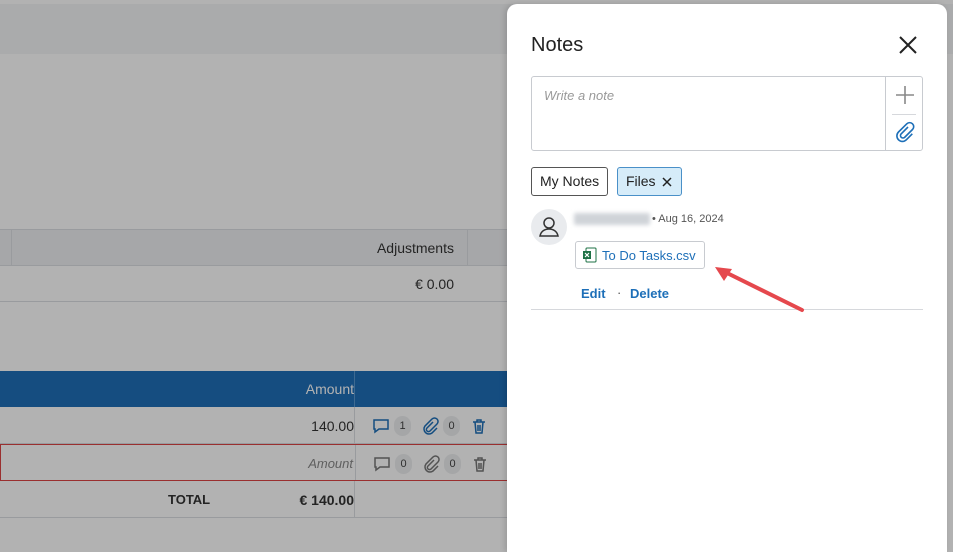 This screenshot has width=953, height=552. I want to click on add-note-icon, so click(905, 95).